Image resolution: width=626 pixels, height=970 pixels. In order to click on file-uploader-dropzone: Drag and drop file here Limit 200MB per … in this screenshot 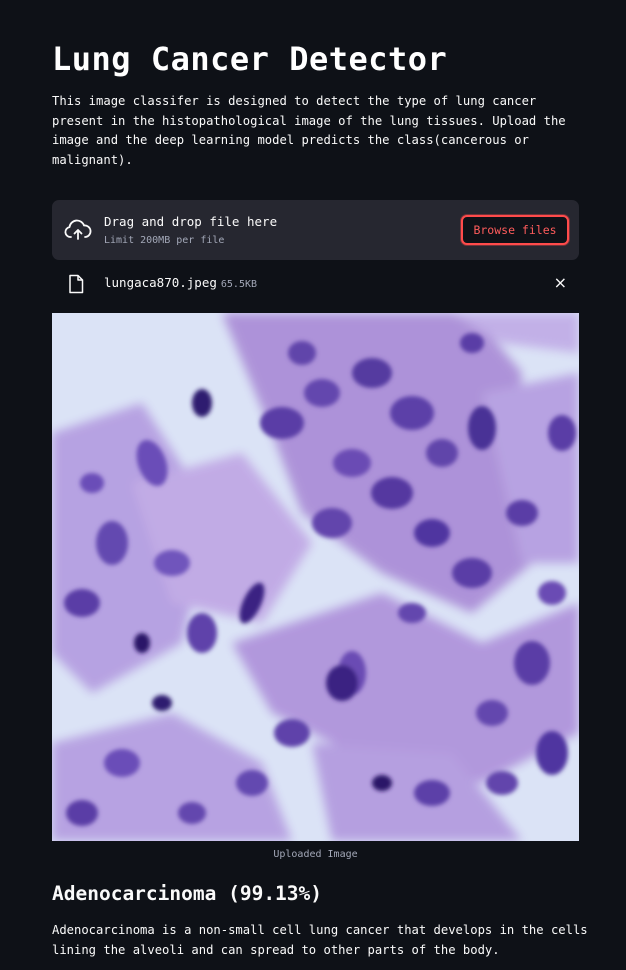, I will do `click(315, 230)`.